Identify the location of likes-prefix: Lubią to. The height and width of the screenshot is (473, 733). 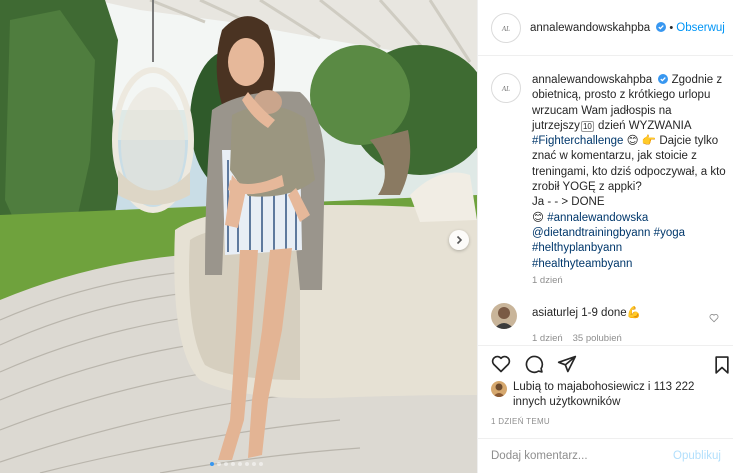
(533, 387).